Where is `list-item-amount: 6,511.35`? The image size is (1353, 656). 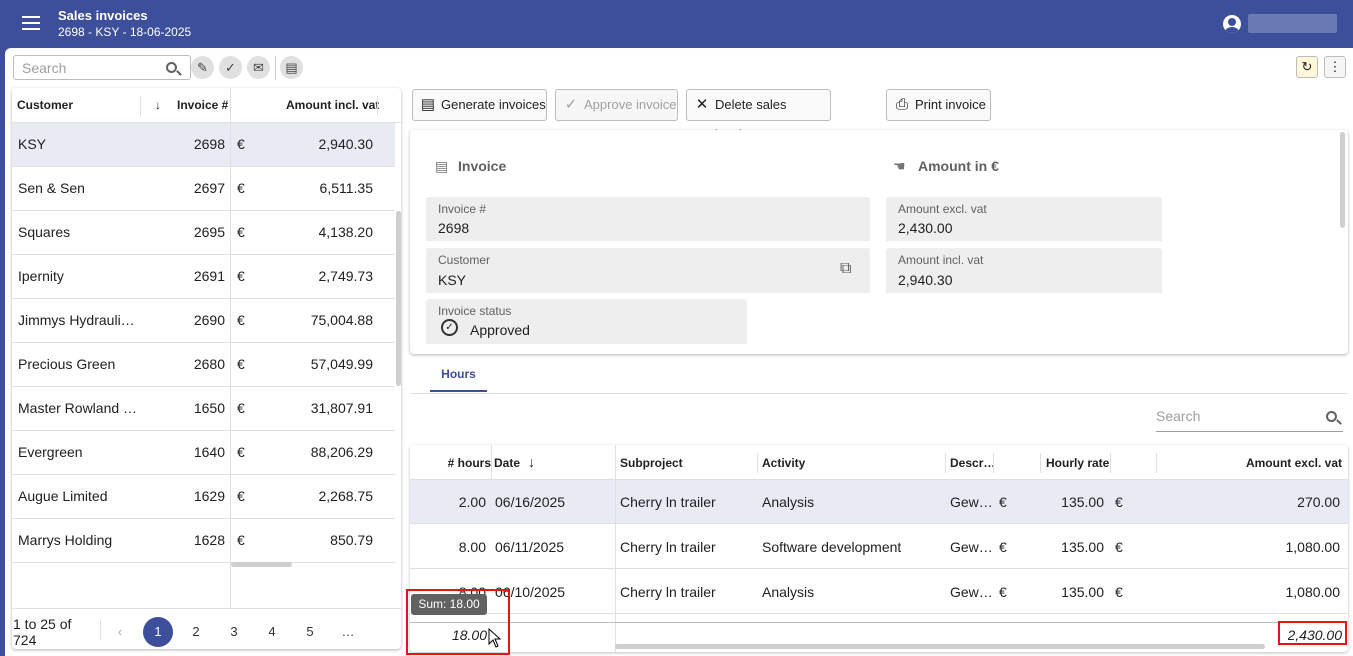 list-item-amount: 6,511.35 is located at coordinates (346, 188).